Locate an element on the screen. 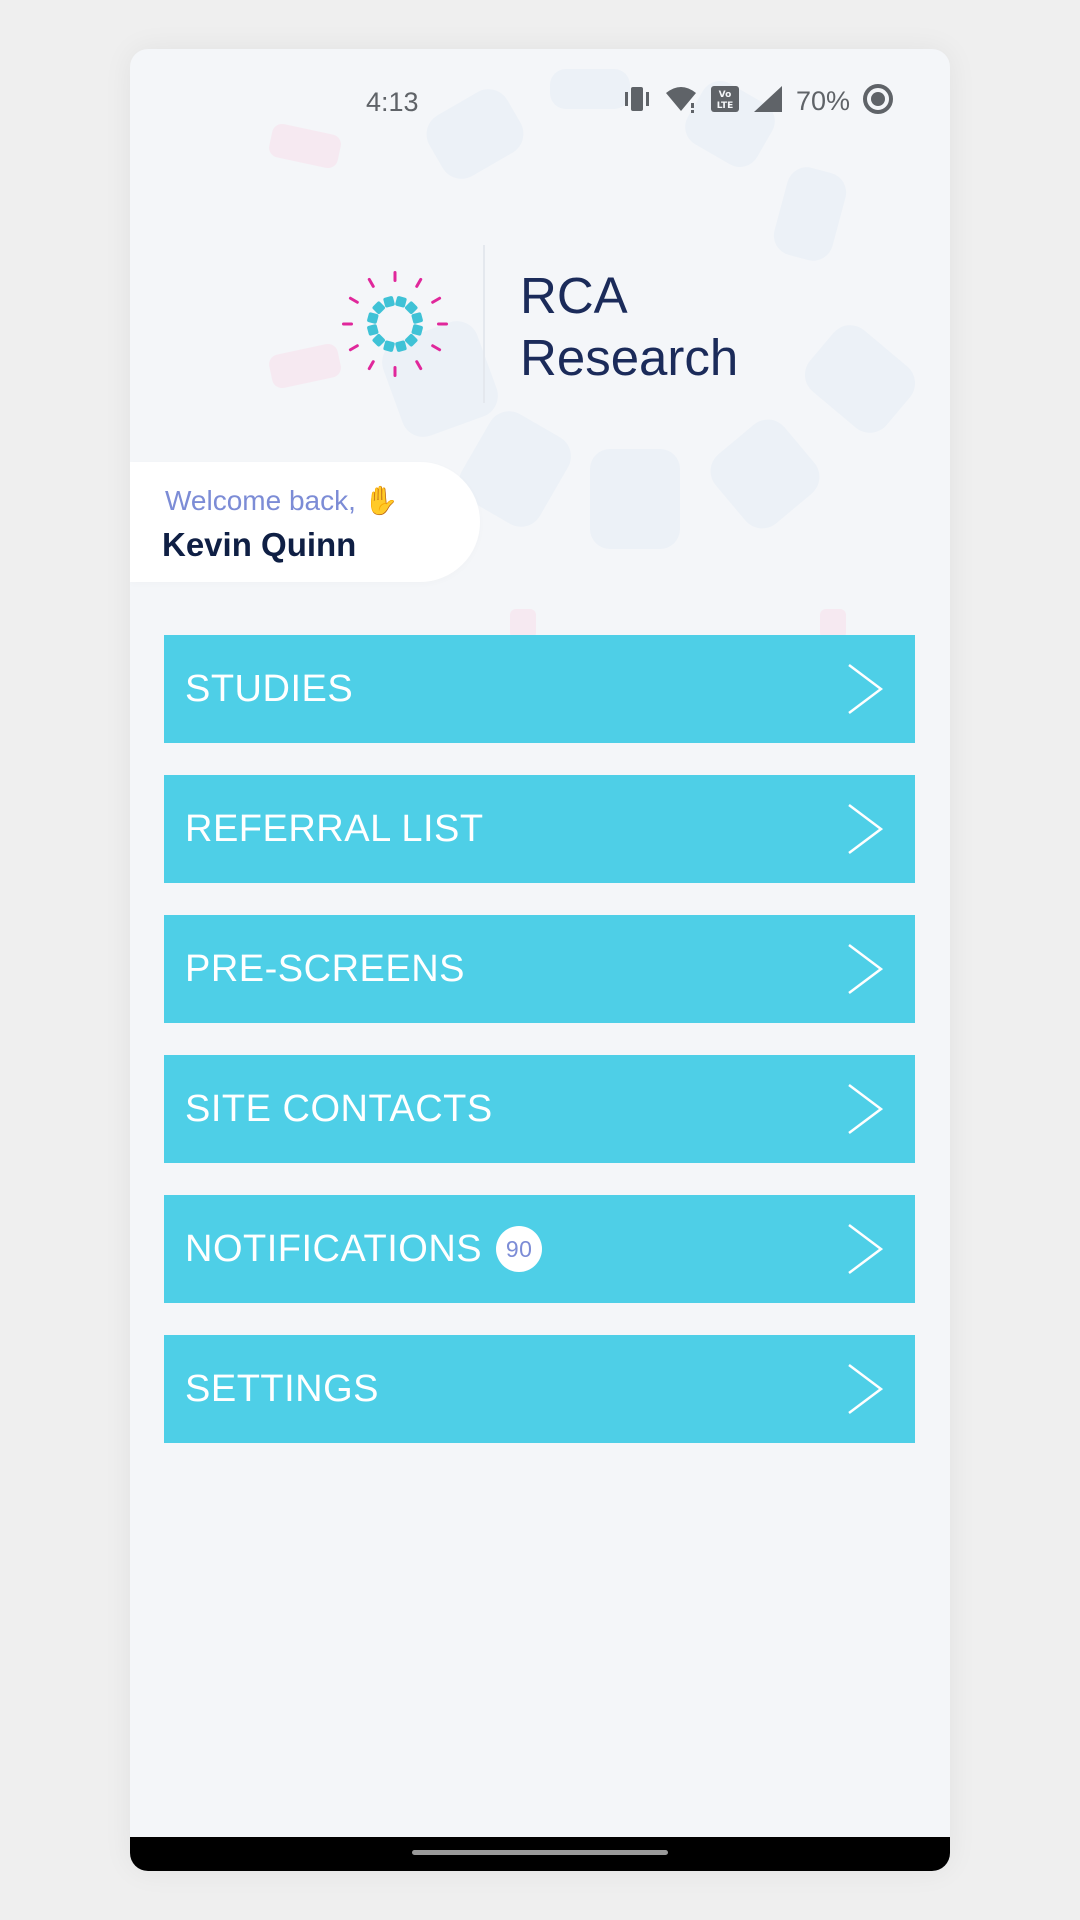 The height and width of the screenshot is (1920, 1080). status-icons: Vo LTE 70% is located at coordinates (758, 101).